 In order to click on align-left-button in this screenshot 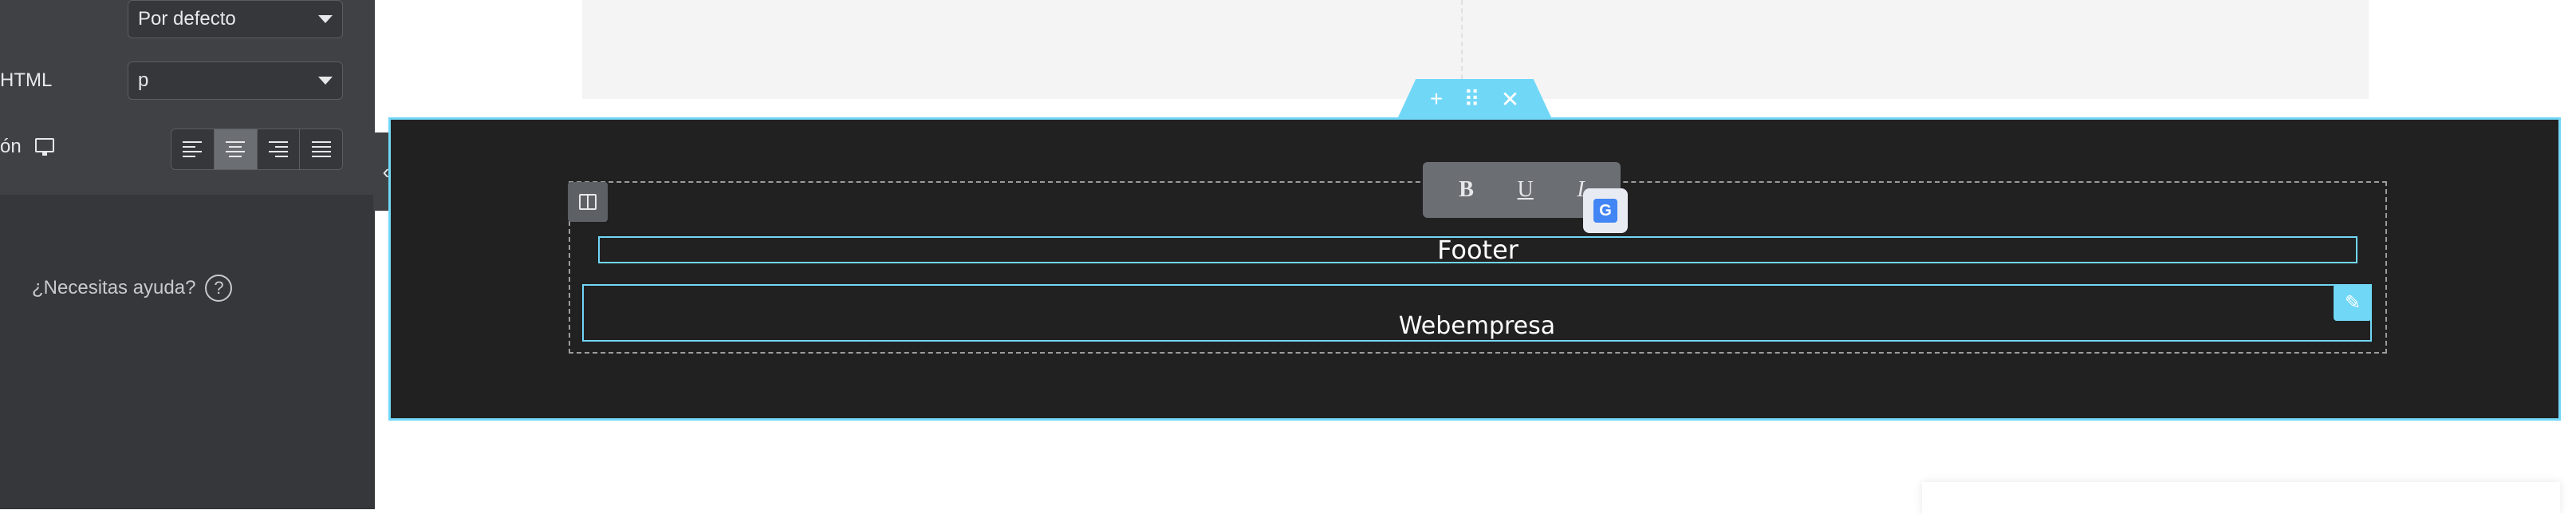, I will do `click(193, 149)`.